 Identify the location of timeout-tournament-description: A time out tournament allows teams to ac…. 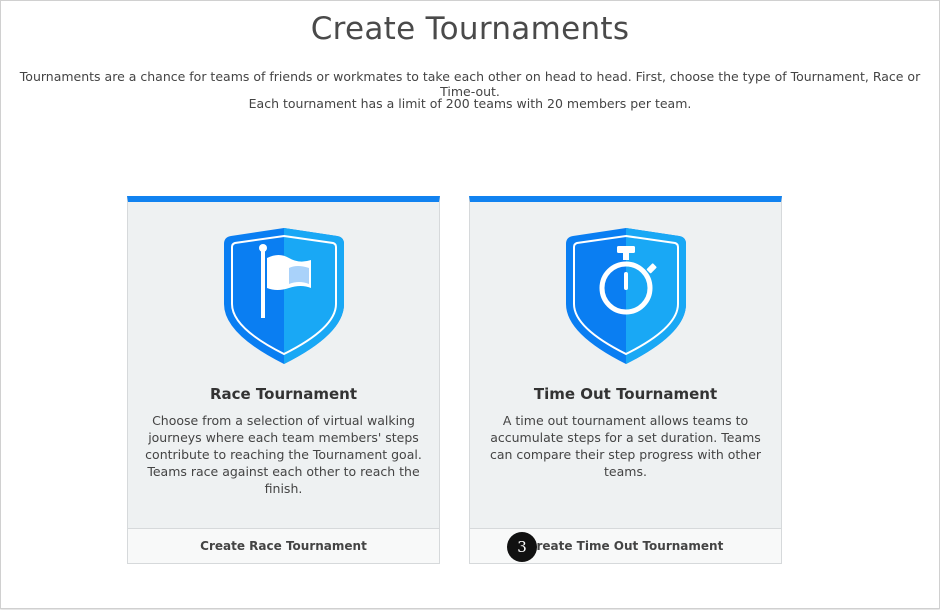
(625, 446).